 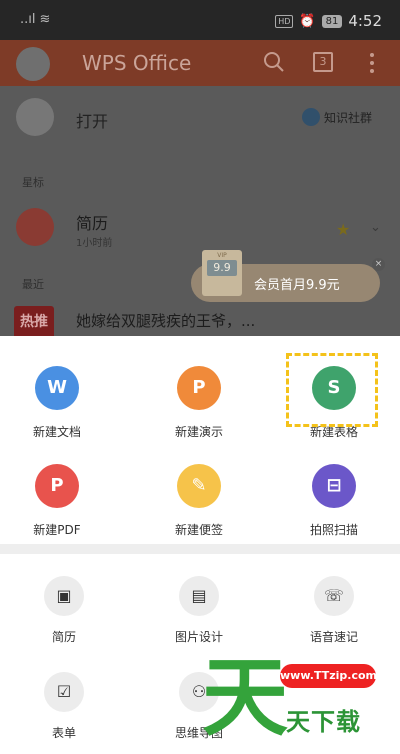 I want to click on form-tool-label: 表单, so click(x=63, y=733).